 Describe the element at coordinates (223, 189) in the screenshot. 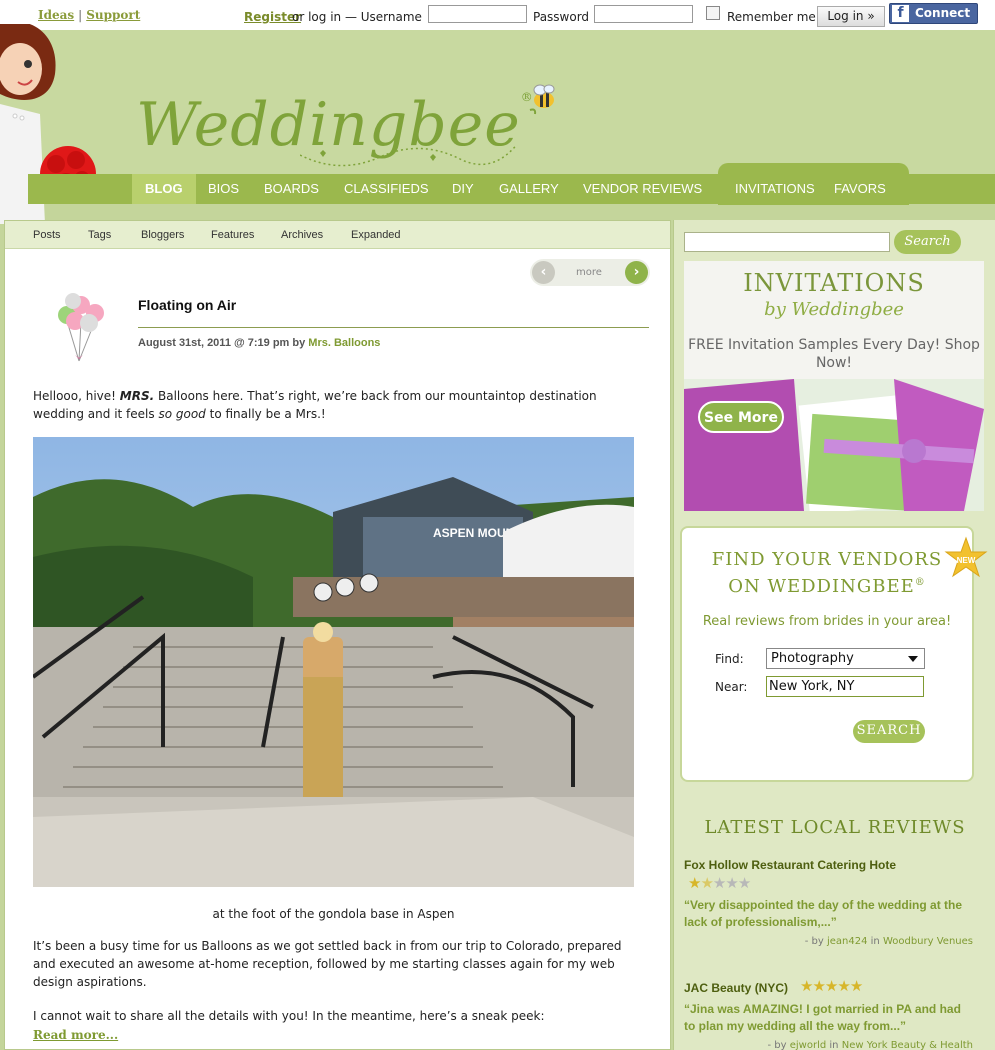

I see `nav-bios: BIOS` at that location.